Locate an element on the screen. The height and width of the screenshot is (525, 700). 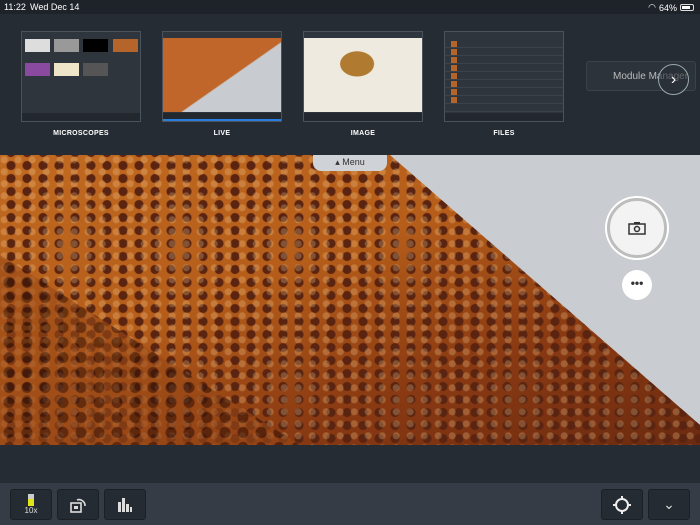
battery-percent: 64% is located at coordinates (667, 7).